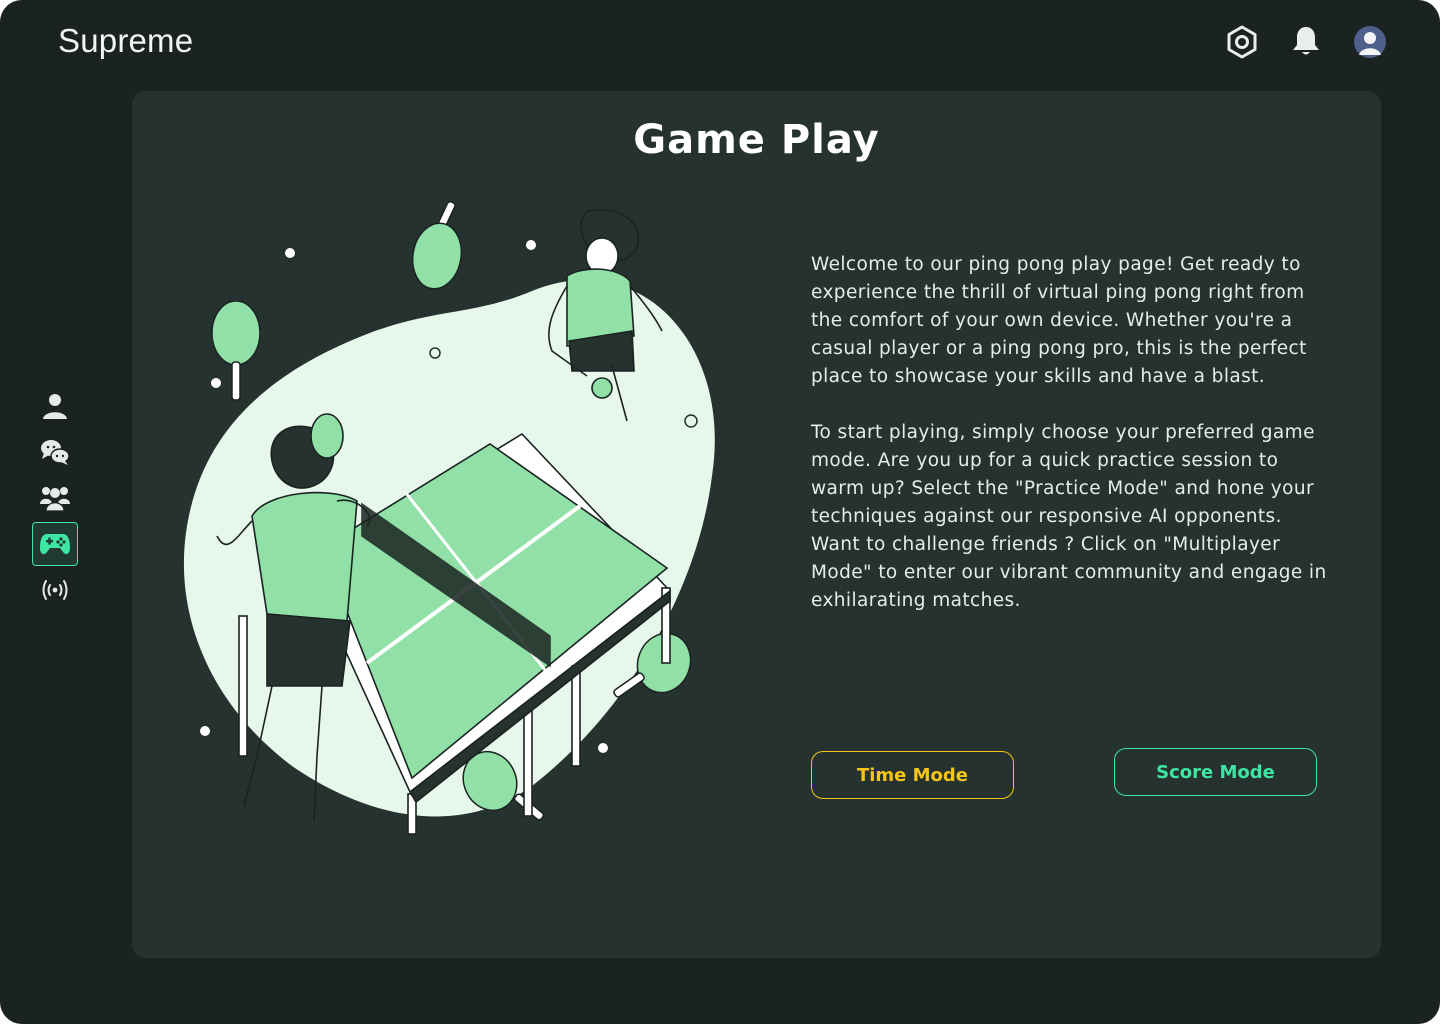 The width and height of the screenshot is (1440, 1024). I want to click on sidebar, so click(55, 499).